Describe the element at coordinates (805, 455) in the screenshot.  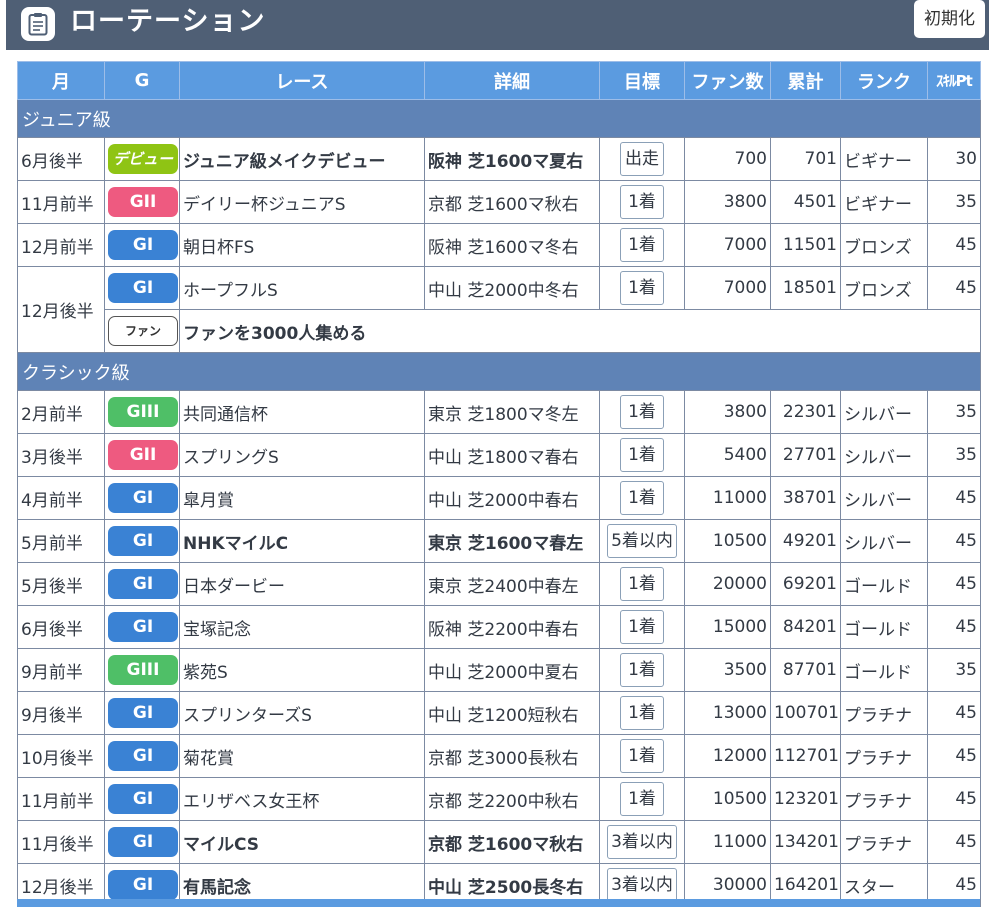
I see `total-fans-cell: 27701` at that location.